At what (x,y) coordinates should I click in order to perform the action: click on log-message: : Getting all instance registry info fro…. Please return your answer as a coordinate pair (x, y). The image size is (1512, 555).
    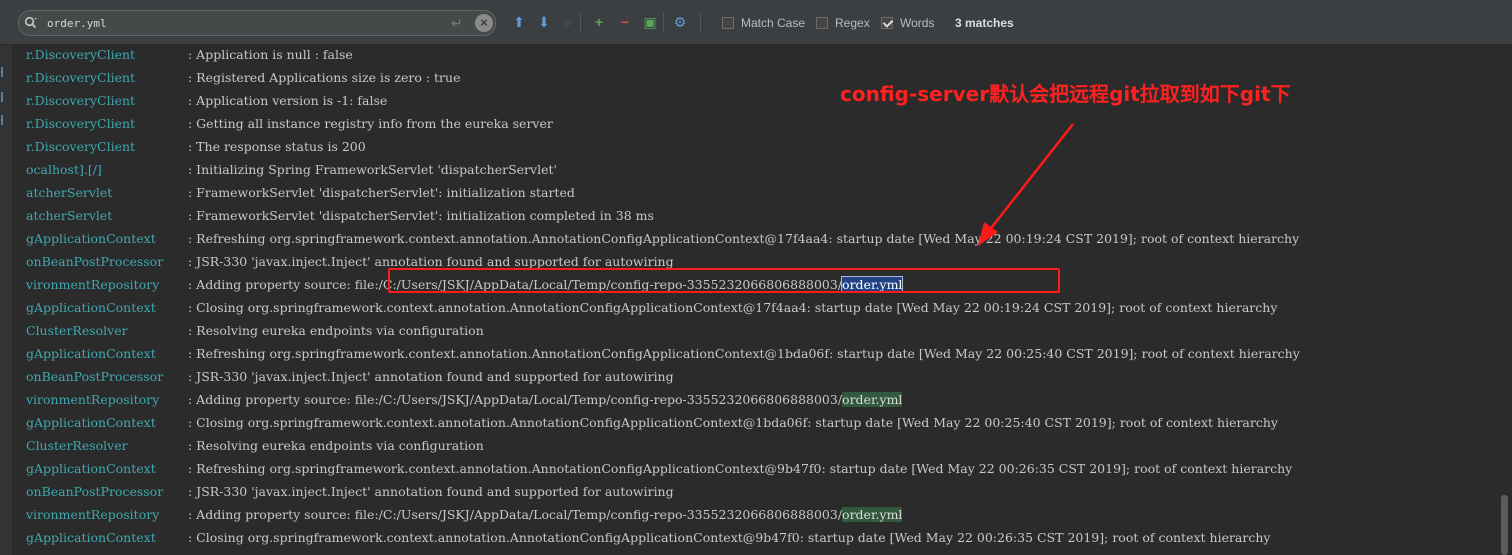
    Looking at the image, I should click on (370, 124).